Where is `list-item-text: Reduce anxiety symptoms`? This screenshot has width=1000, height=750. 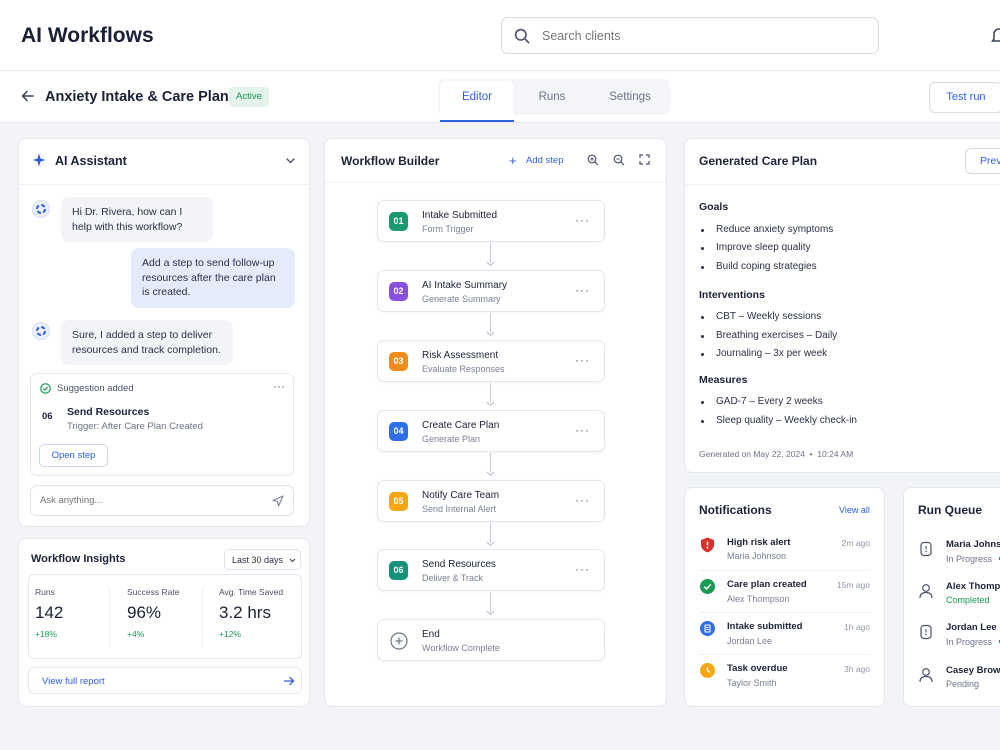
list-item-text: Reduce anxiety symptoms is located at coordinates (775, 229).